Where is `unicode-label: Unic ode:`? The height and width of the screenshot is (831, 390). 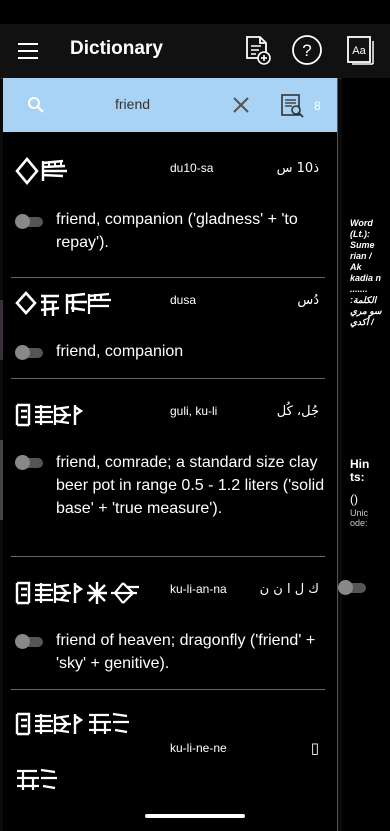
unicode-label: Unic ode: is located at coordinates (359, 518).